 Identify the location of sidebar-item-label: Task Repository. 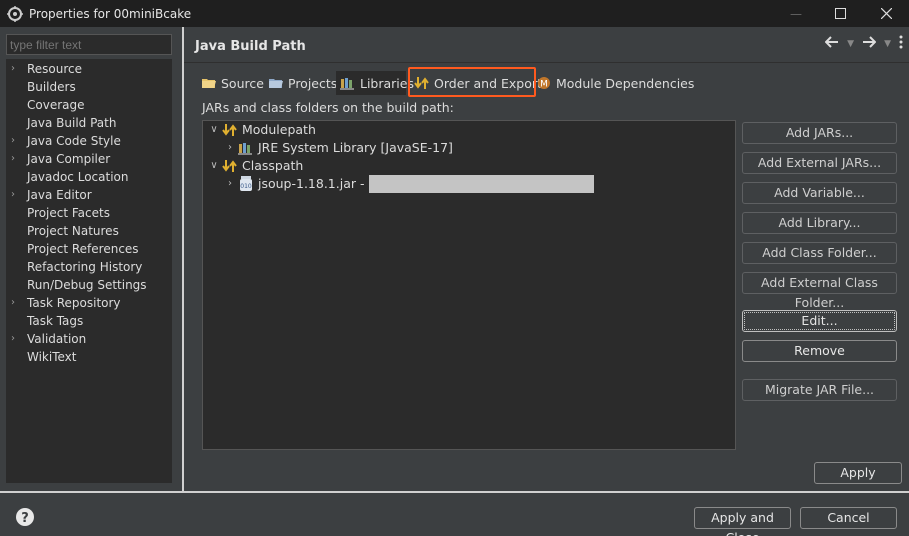
(74, 303).